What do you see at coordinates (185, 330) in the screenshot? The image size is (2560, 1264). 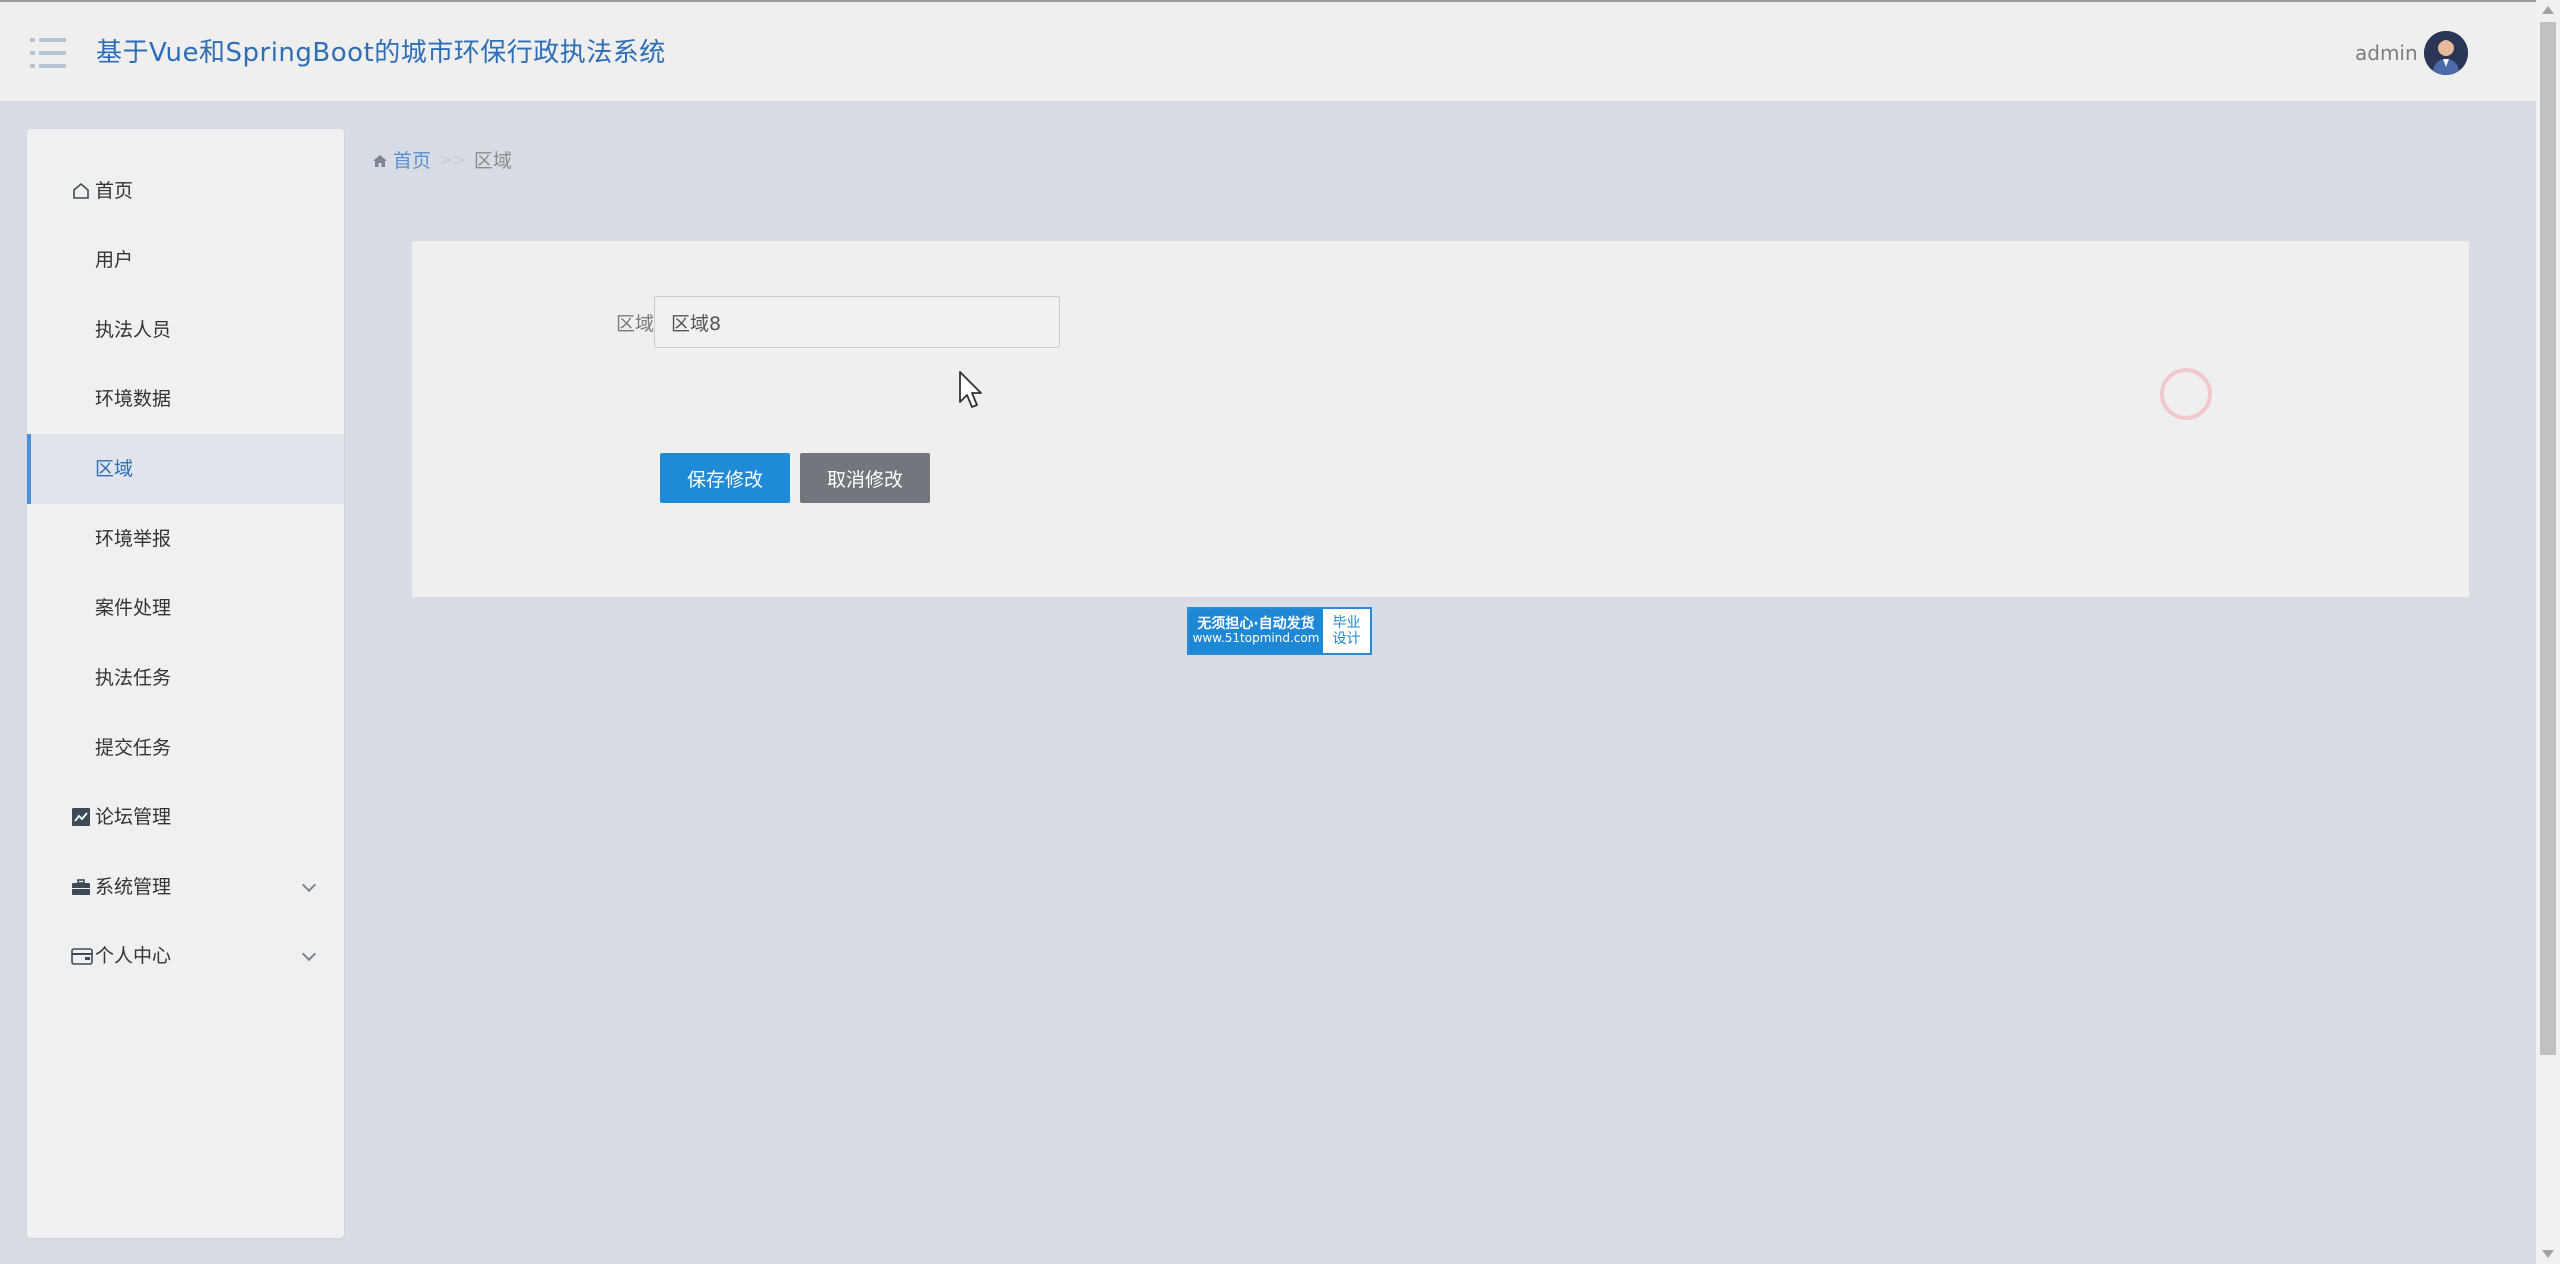 I see `sidebar-item-officers: 执法人员` at bounding box center [185, 330].